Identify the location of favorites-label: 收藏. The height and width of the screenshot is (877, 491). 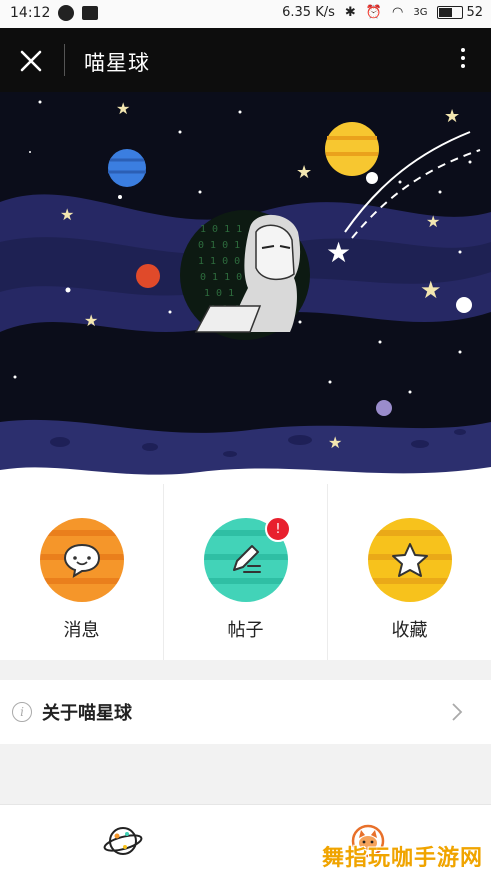
(410, 629).